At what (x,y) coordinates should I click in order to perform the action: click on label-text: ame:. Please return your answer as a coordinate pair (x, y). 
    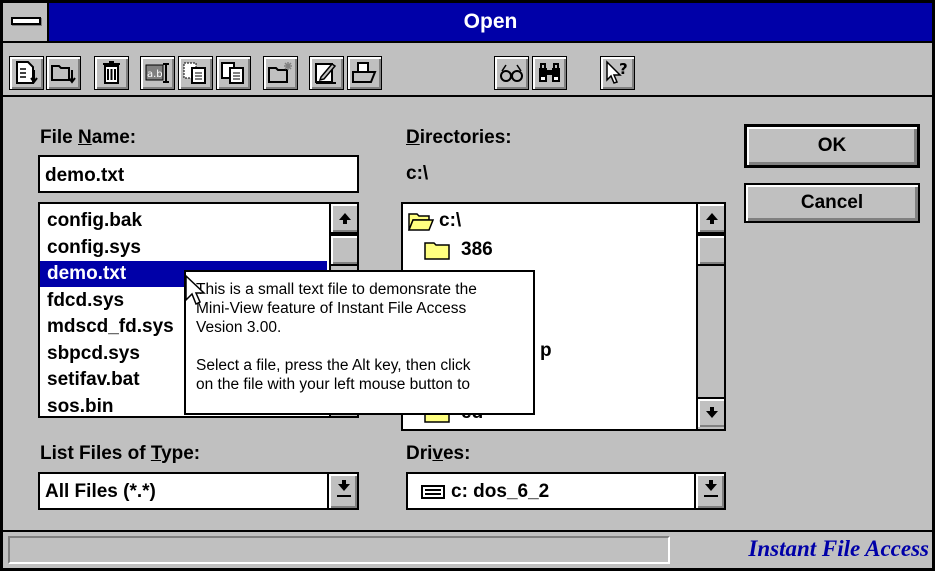
    Looking at the image, I should click on (114, 137).